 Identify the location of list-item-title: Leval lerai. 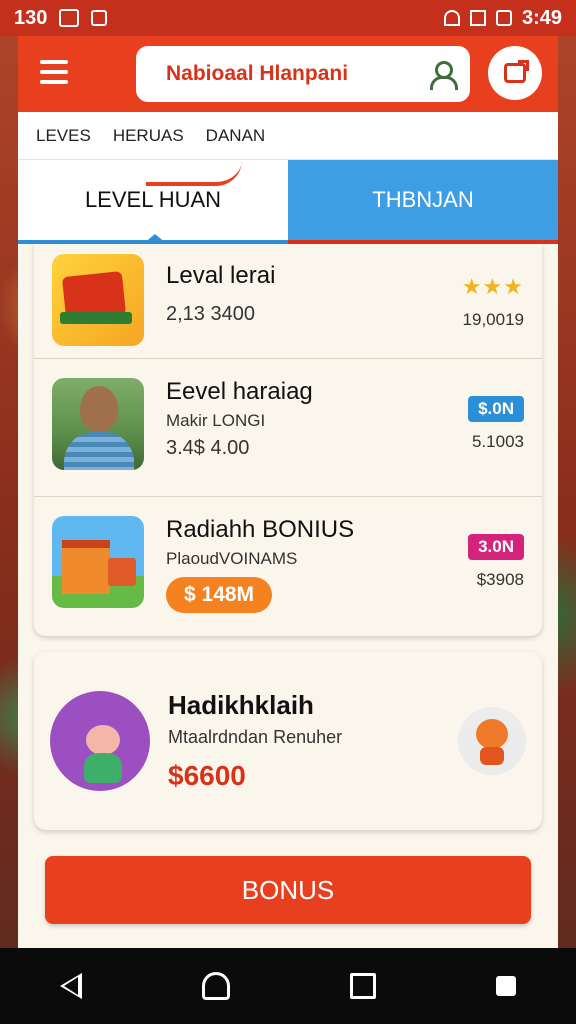
(221, 275).